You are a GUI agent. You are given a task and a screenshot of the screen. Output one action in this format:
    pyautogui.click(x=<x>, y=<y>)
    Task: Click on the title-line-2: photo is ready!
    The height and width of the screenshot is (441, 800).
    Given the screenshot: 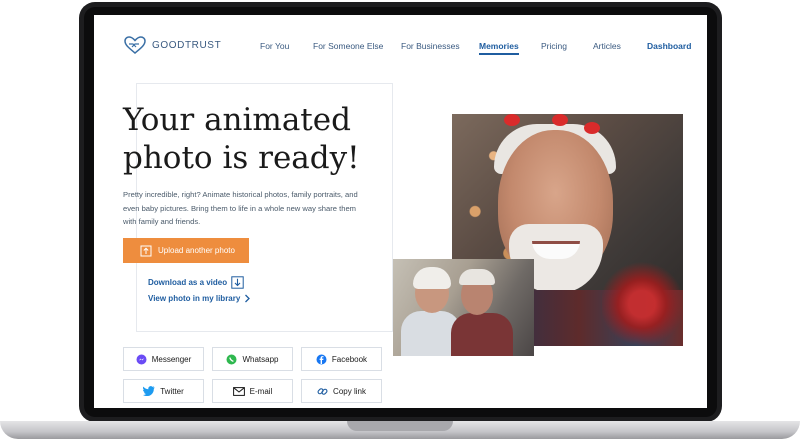 What is the action you would take?
    pyautogui.click(x=241, y=158)
    